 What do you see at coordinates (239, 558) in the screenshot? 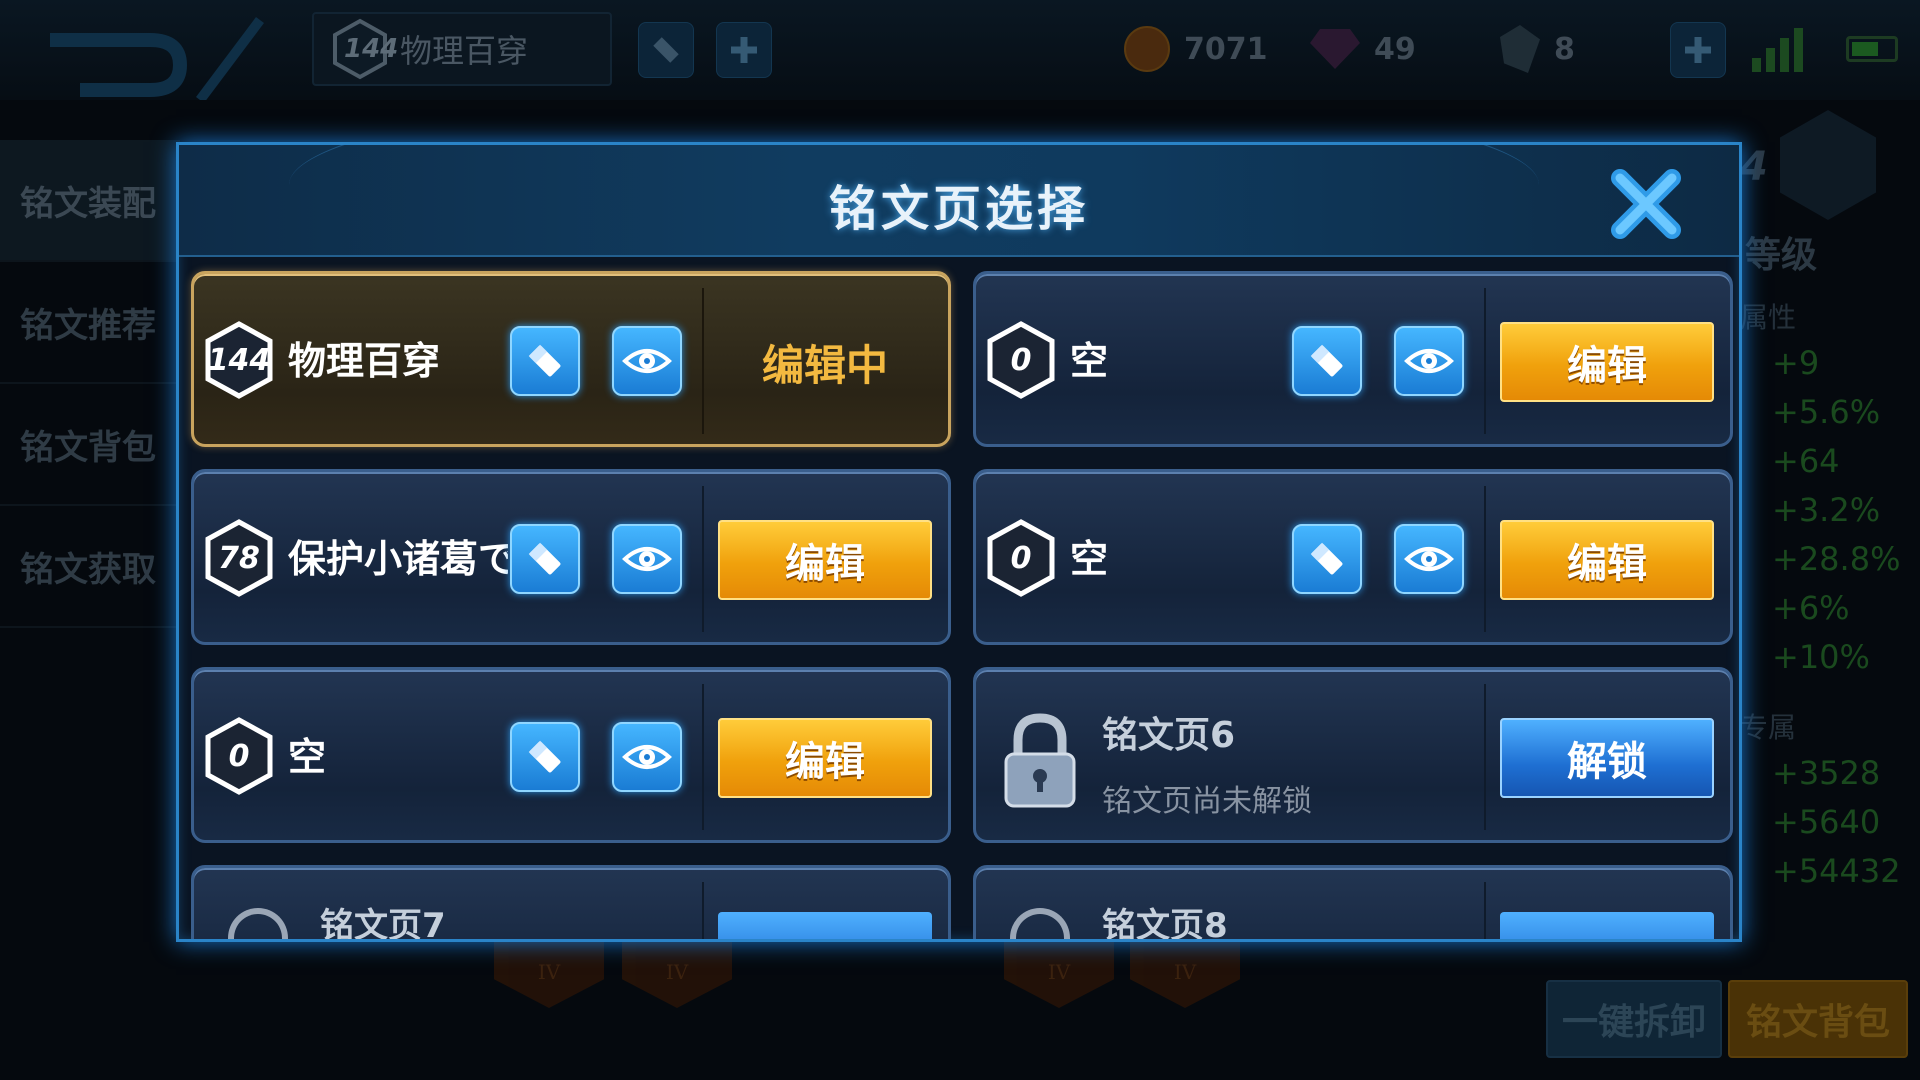
I see `page-level-badge: 78` at bounding box center [239, 558].